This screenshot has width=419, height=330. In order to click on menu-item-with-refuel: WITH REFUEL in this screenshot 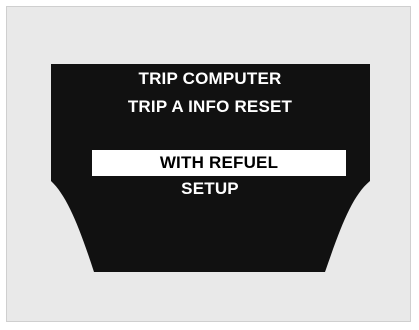, I will do `click(219, 163)`.